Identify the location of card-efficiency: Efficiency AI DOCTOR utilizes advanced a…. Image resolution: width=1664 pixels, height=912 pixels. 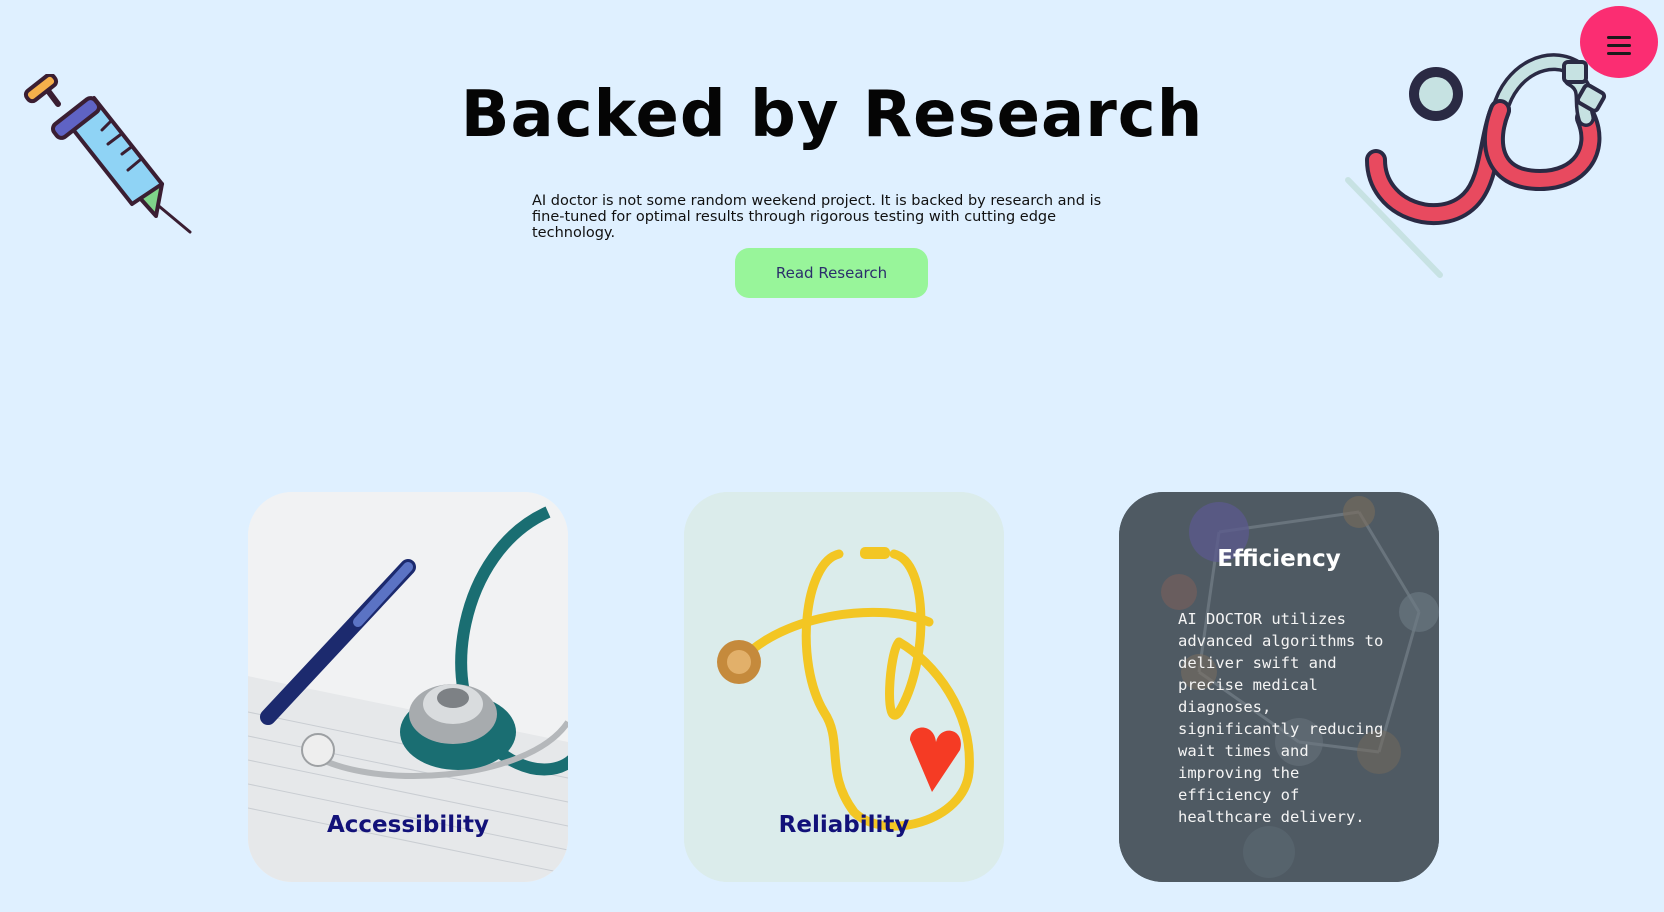
(1279, 687).